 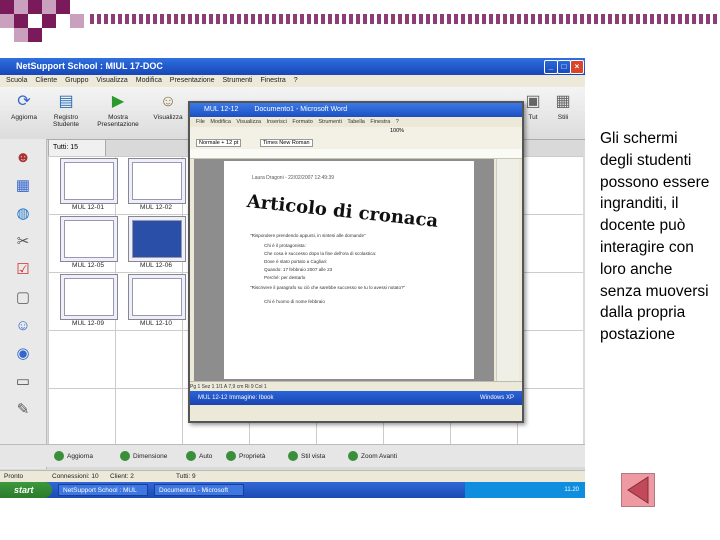 I want to click on word-menu-item: Visualizza, so click(x=248, y=122).